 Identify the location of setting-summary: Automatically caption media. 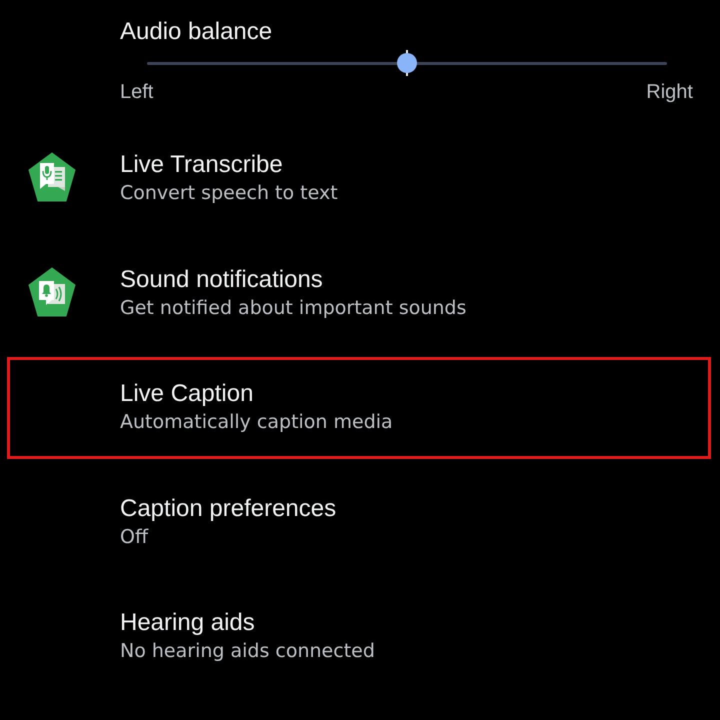
(256, 423).